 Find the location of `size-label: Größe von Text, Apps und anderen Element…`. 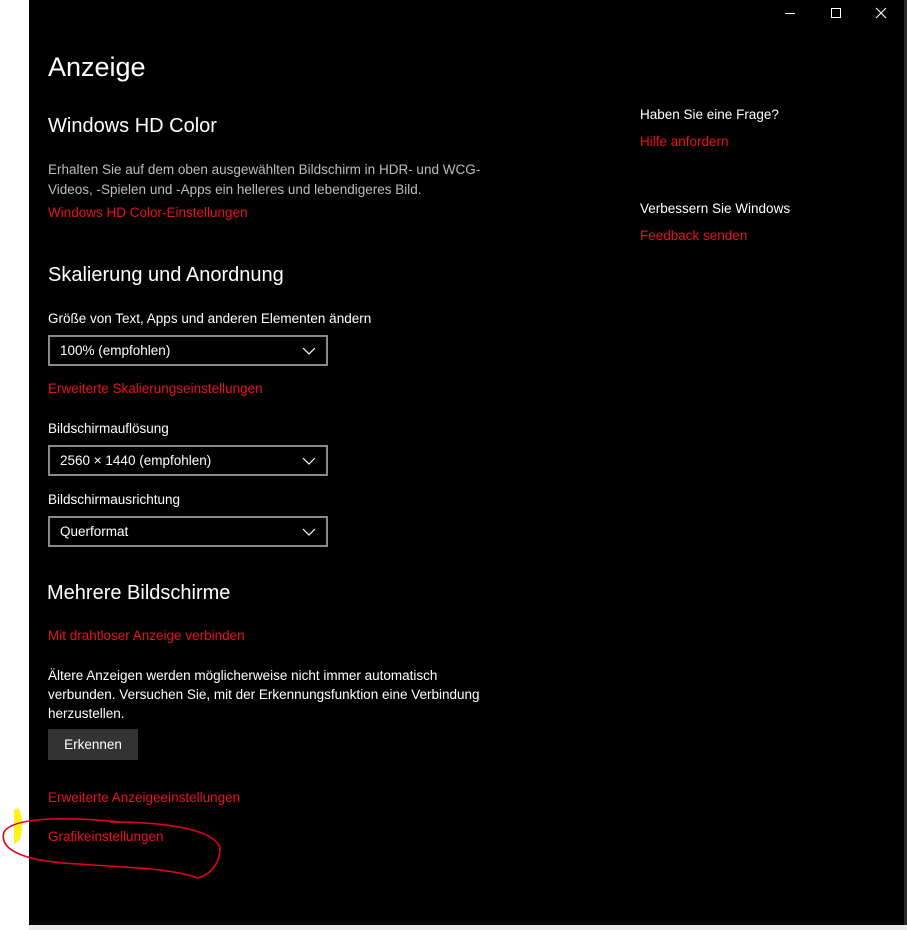

size-label: Größe von Text, Apps und anderen Element… is located at coordinates (210, 318).